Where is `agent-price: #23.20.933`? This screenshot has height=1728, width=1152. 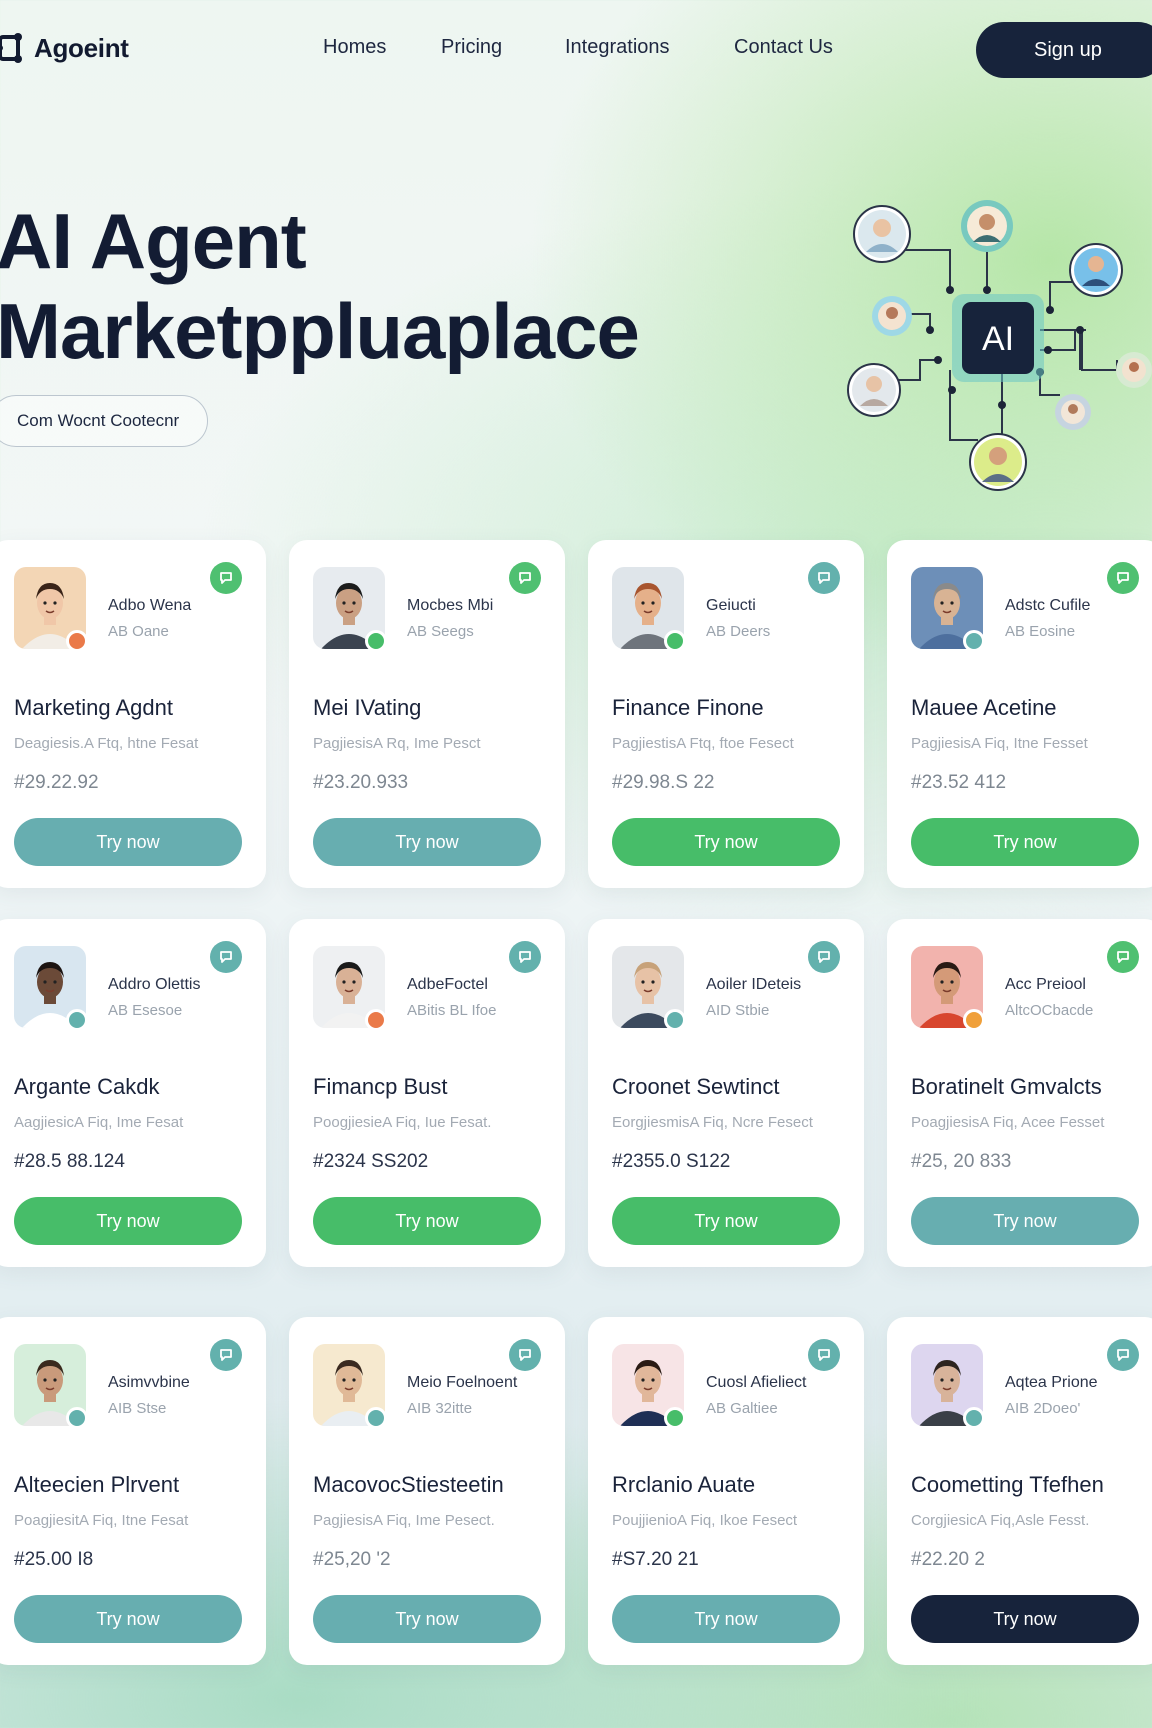 agent-price: #23.20.933 is located at coordinates (361, 782).